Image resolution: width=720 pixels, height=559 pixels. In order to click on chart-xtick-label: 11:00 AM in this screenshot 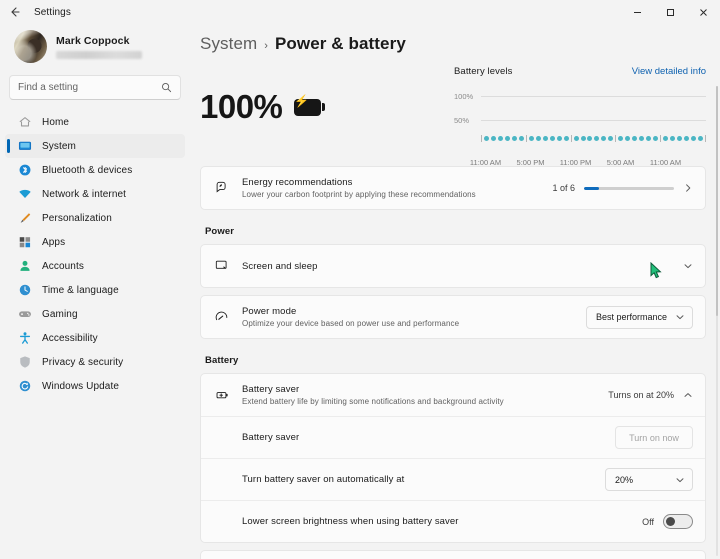, I will do `click(665, 162)`.